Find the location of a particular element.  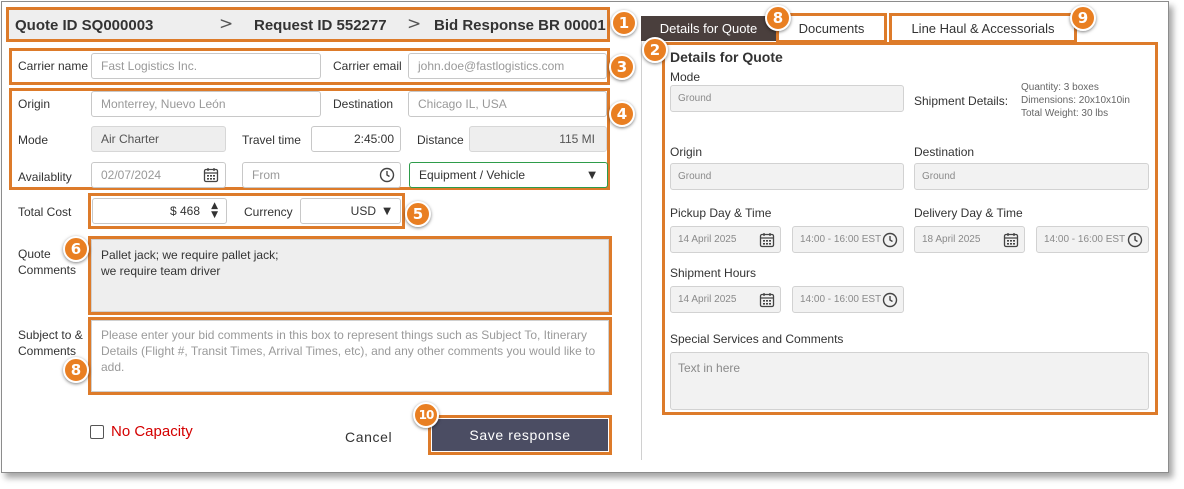

details-destination-label: Destination is located at coordinates (944, 152).